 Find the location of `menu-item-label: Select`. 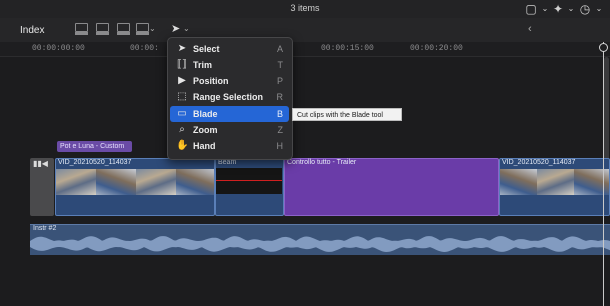

menu-item-label: Select is located at coordinates (206, 49).